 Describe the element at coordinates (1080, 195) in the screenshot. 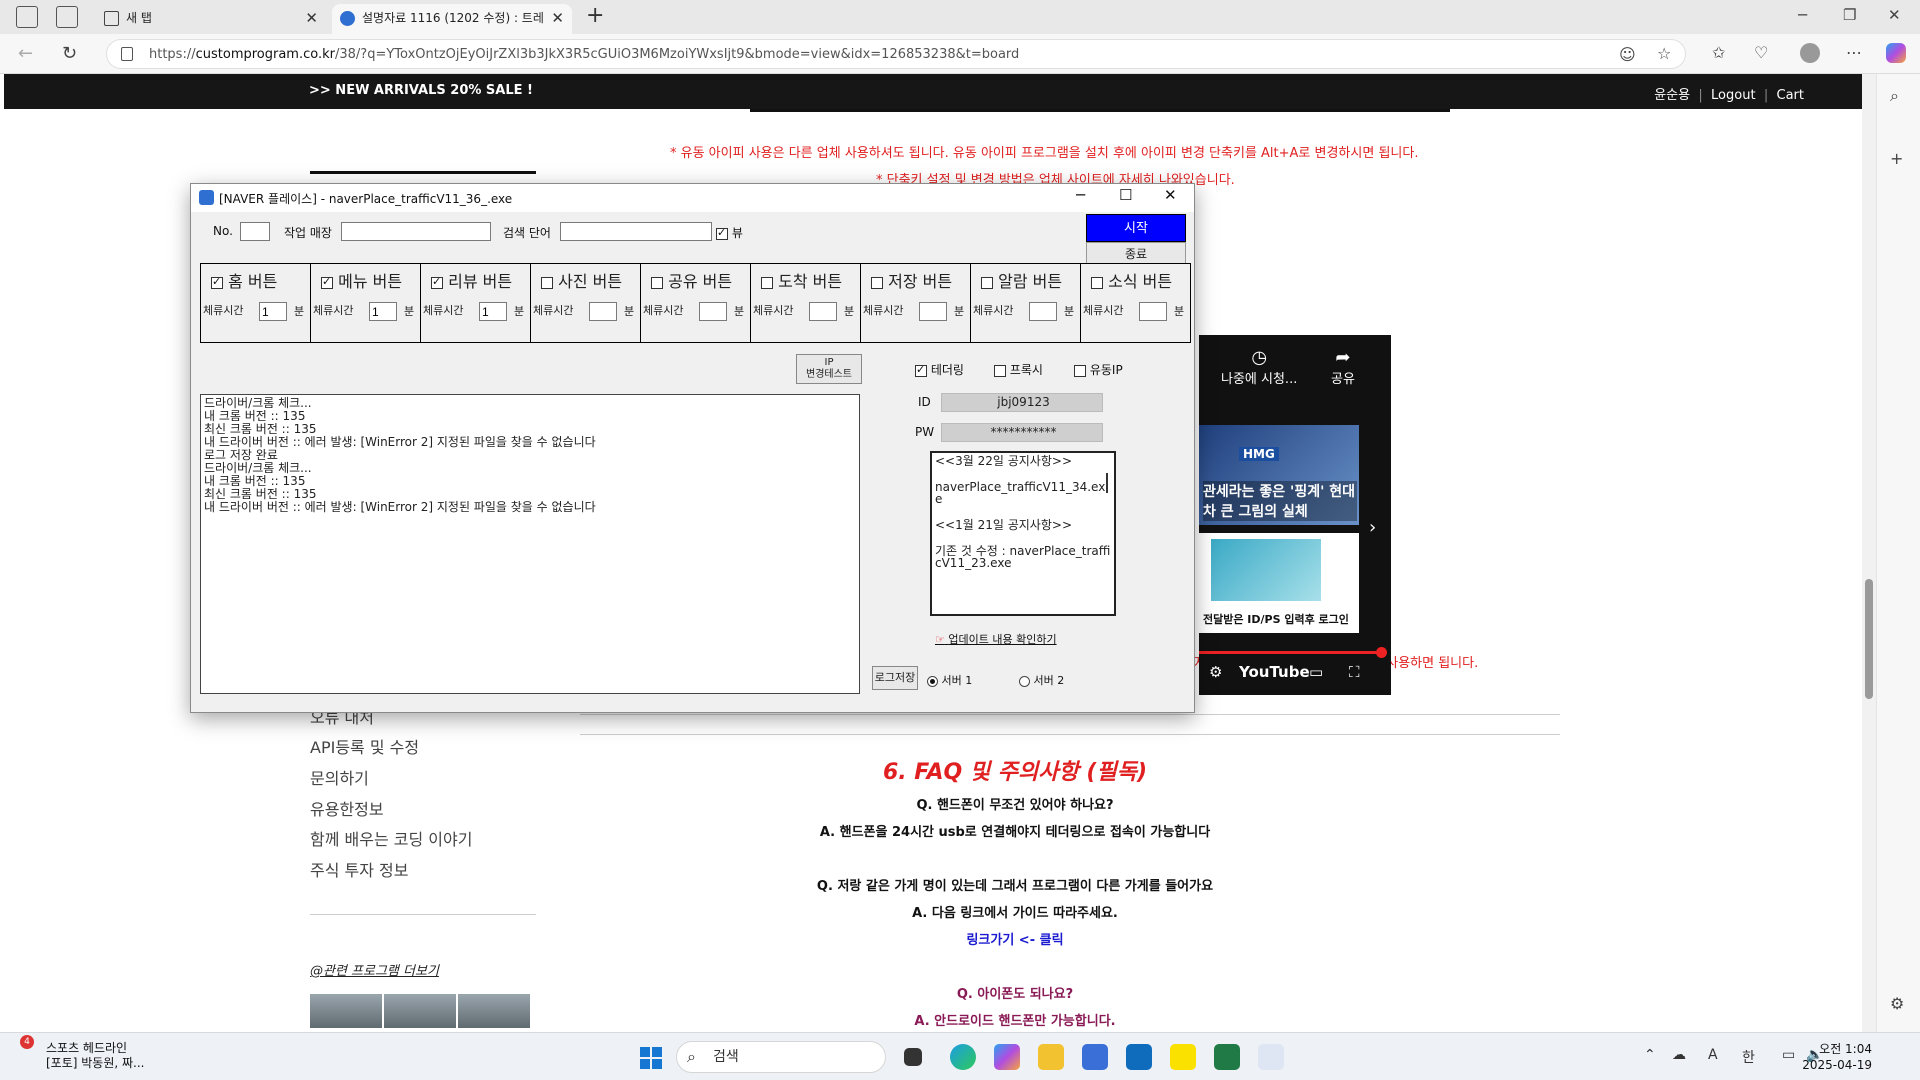

I see `app-minimize-icon: ─` at that location.